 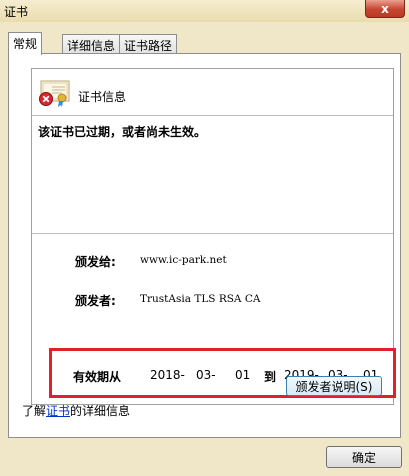 What do you see at coordinates (91, 44) in the screenshot?
I see `tab-details: 详细信息` at bounding box center [91, 44].